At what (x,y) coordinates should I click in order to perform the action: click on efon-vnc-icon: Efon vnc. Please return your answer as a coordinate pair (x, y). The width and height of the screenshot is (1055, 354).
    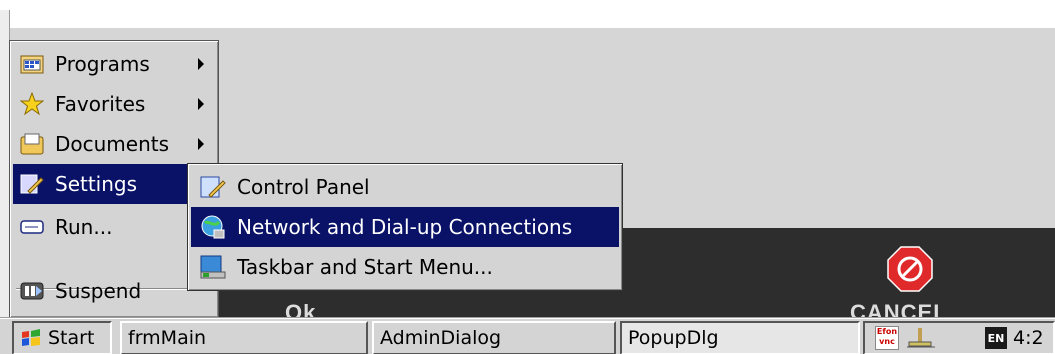
    Looking at the image, I should click on (887, 338).